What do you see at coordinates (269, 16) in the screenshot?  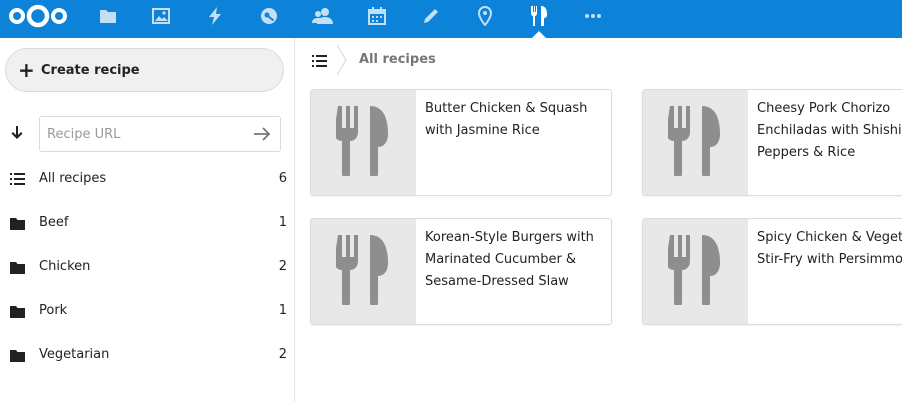 I see `passwords-icon` at bounding box center [269, 16].